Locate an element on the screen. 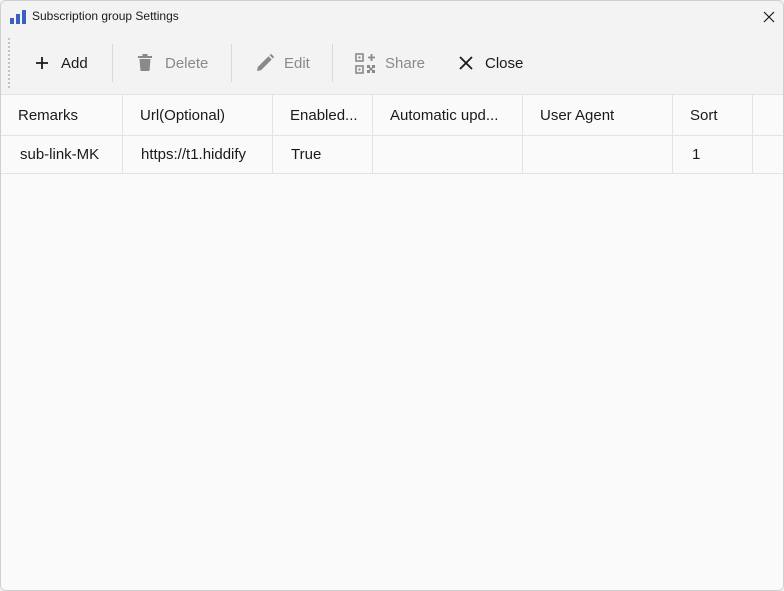  cell-automatic-update is located at coordinates (448, 154).